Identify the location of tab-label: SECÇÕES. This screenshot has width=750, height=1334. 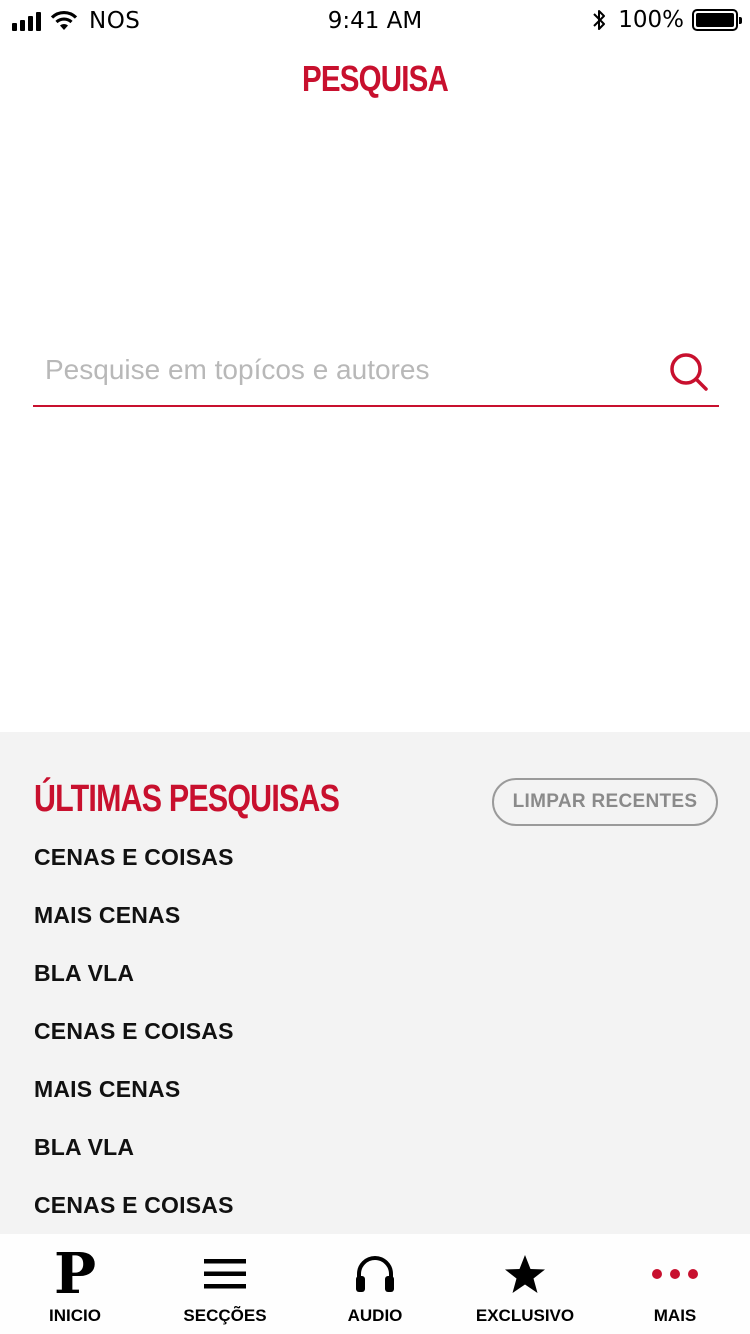
(225, 1315).